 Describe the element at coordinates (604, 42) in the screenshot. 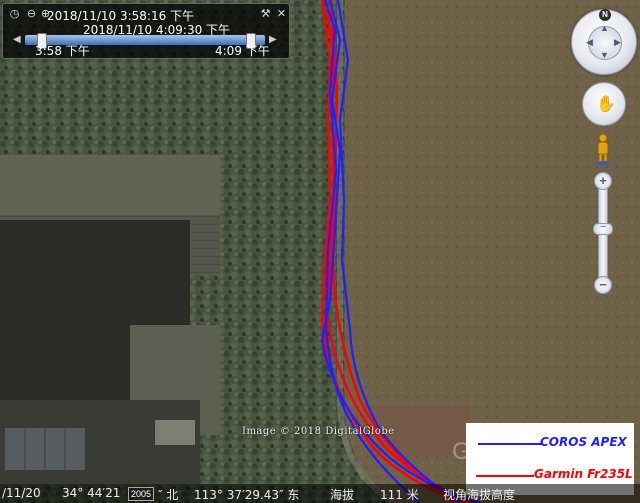

I see `compass-navigation-ring: N ▲ ▼ ◀ ▶` at that location.